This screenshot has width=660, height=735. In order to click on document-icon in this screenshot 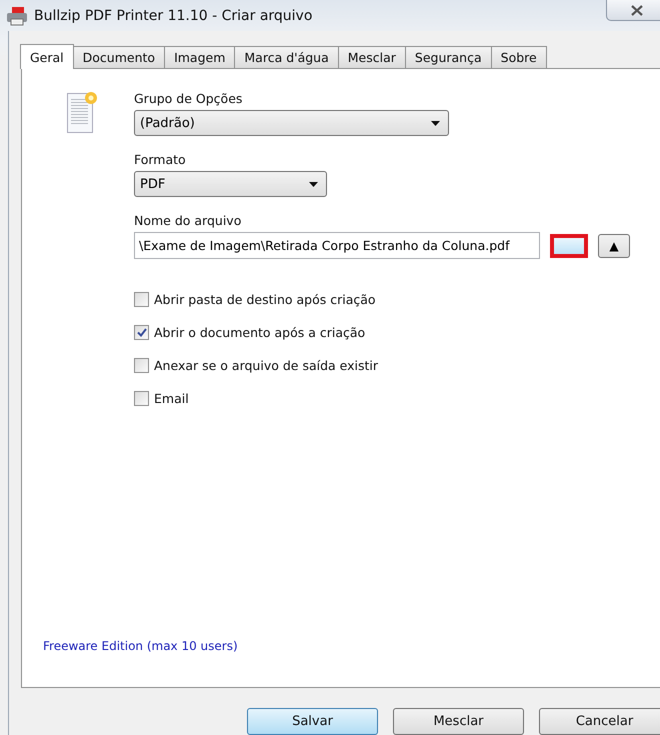, I will do `click(82, 112)`.